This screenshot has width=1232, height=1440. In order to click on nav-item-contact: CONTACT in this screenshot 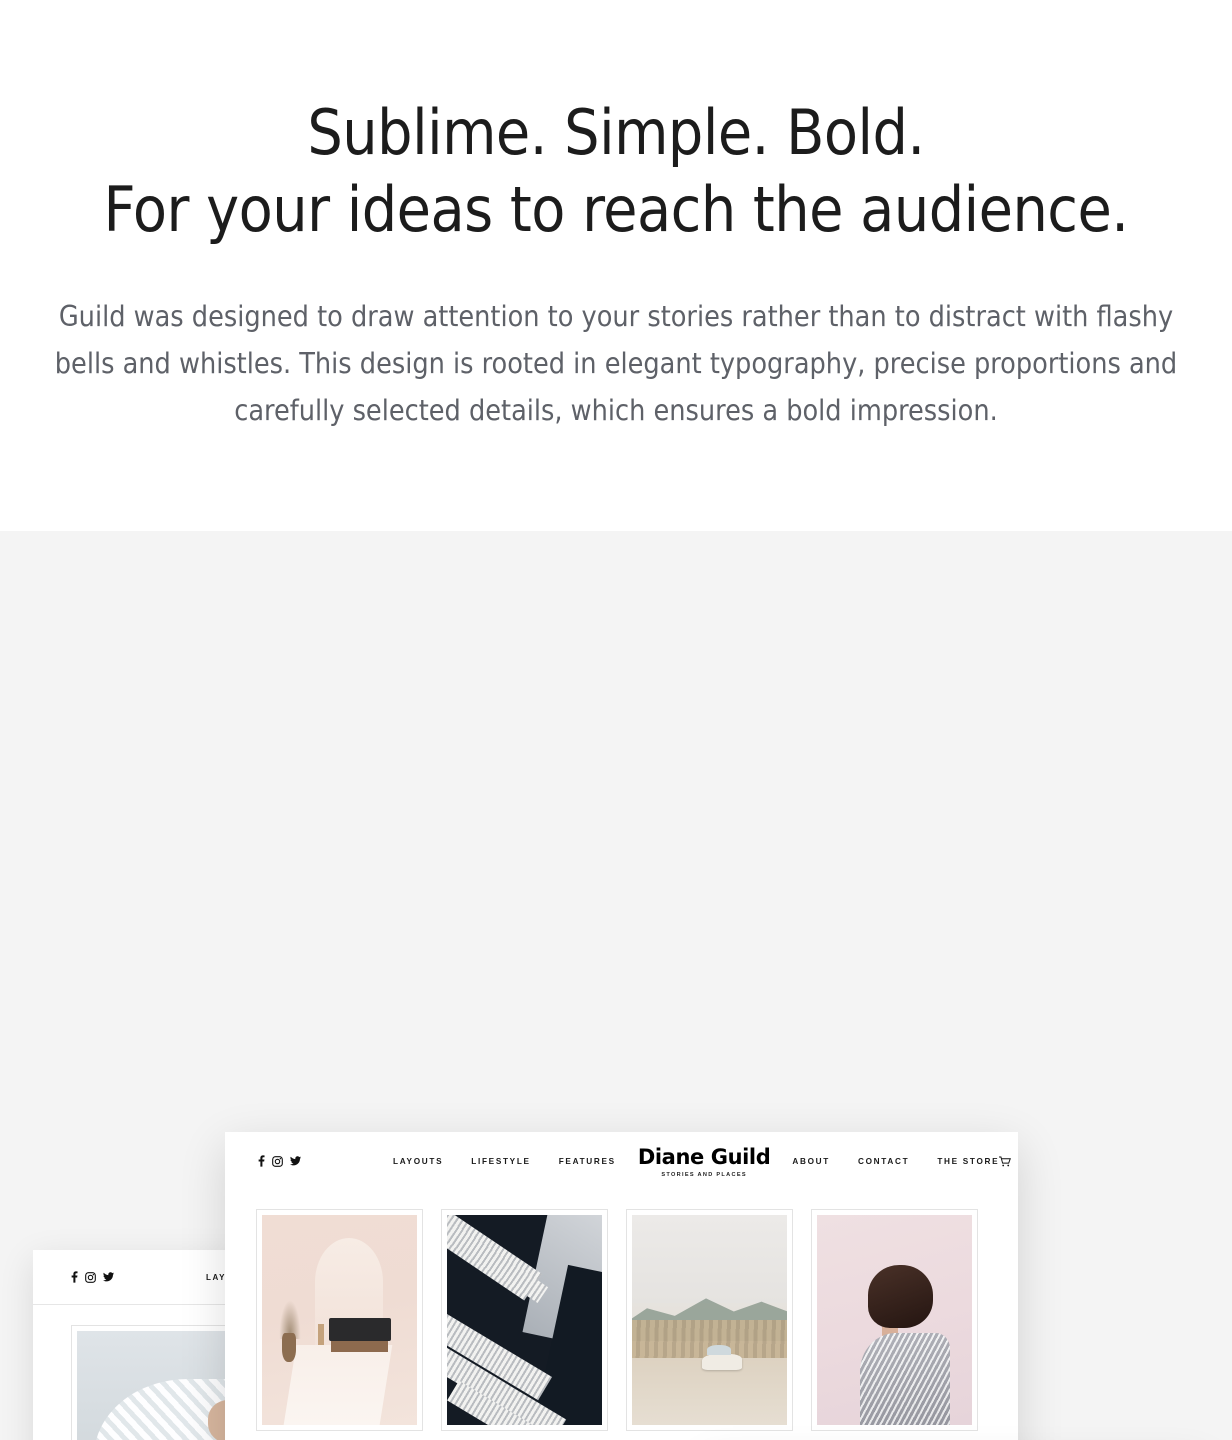, I will do `click(883, 1161)`.